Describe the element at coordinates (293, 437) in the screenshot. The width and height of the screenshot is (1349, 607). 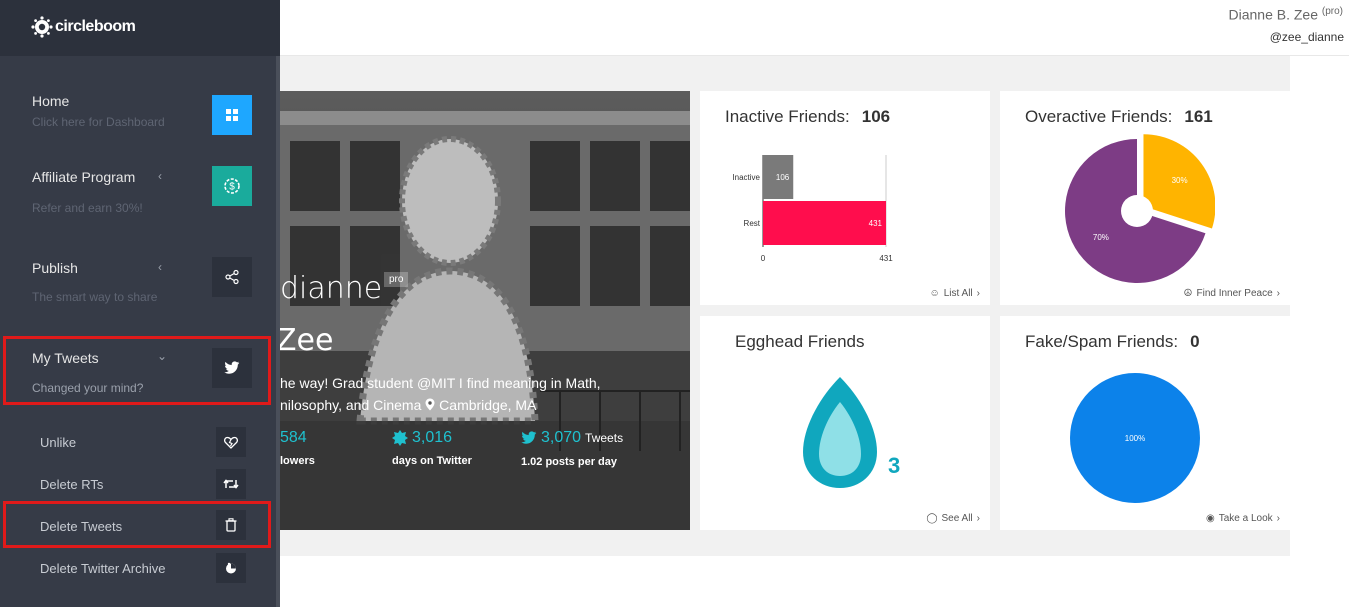
I see `followers-count: 584` at that location.